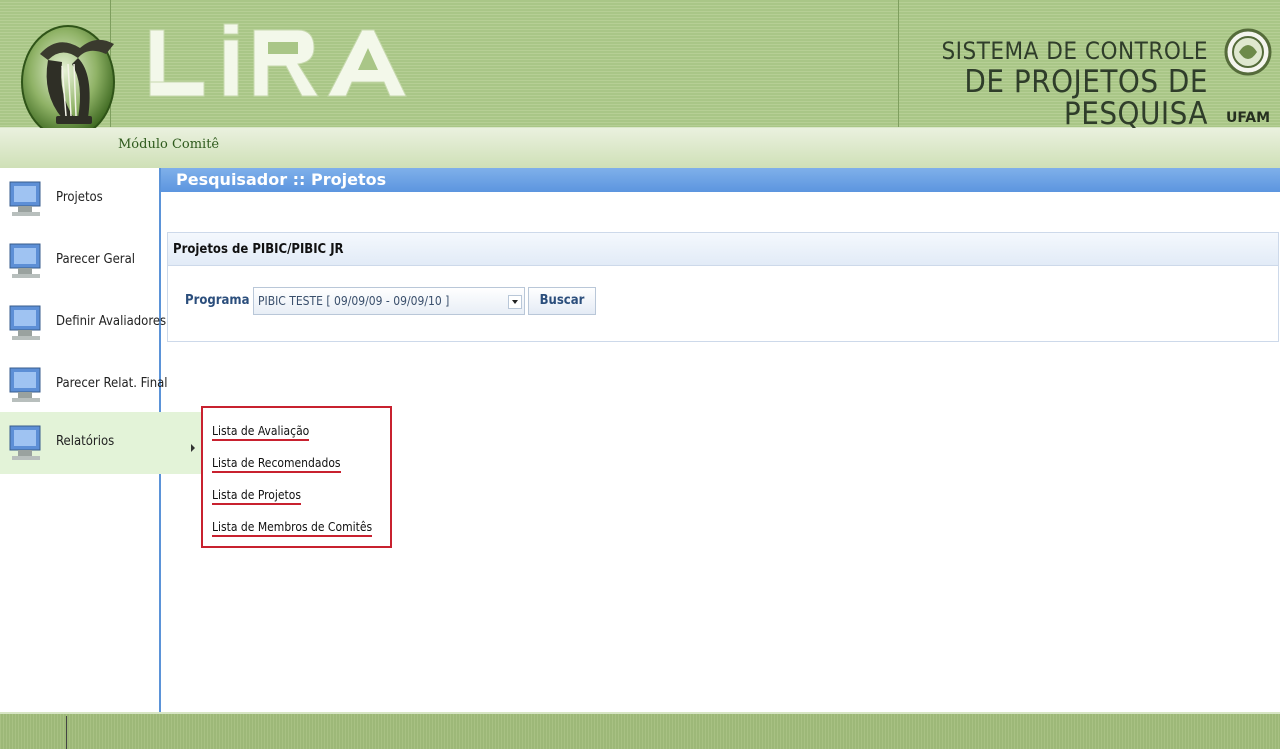 This screenshot has width=1280, height=749. I want to click on ufam-logo: UFAM, so click(1248, 77).